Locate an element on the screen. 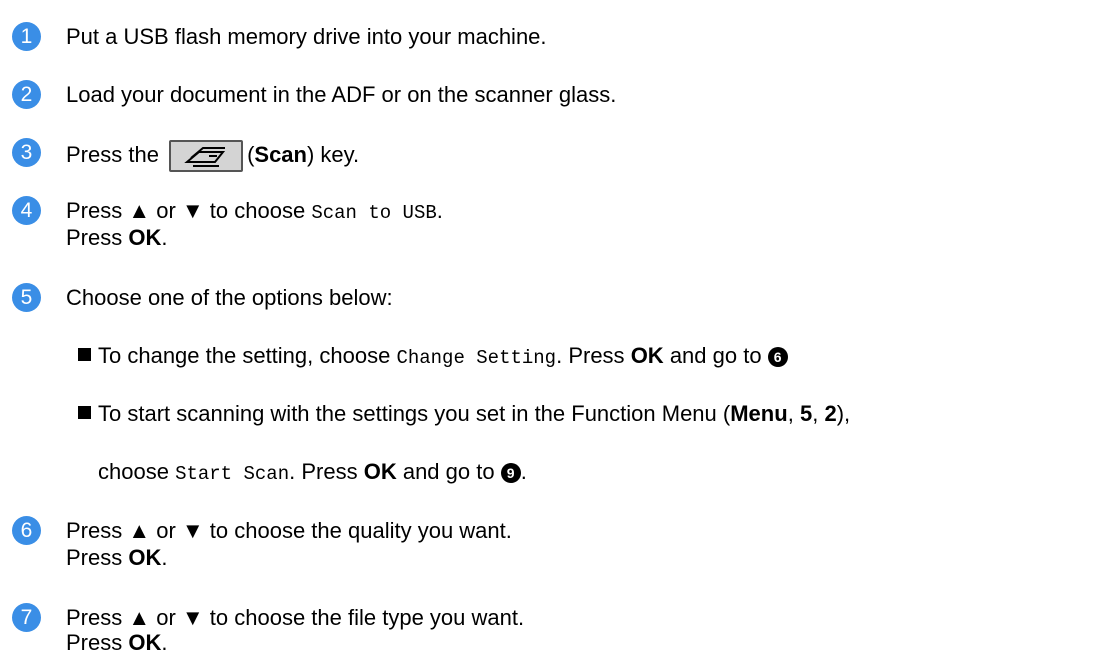  step-number-badge: 1 is located at coordinates (26, 36).